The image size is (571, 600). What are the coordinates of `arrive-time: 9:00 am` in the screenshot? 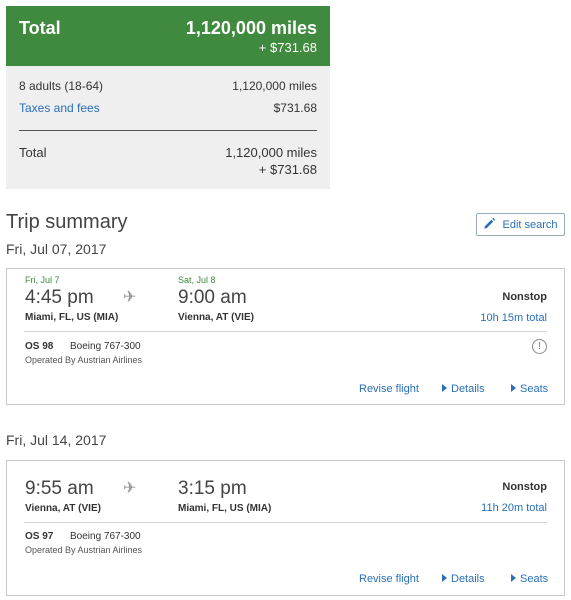 It's located at (212, 297).